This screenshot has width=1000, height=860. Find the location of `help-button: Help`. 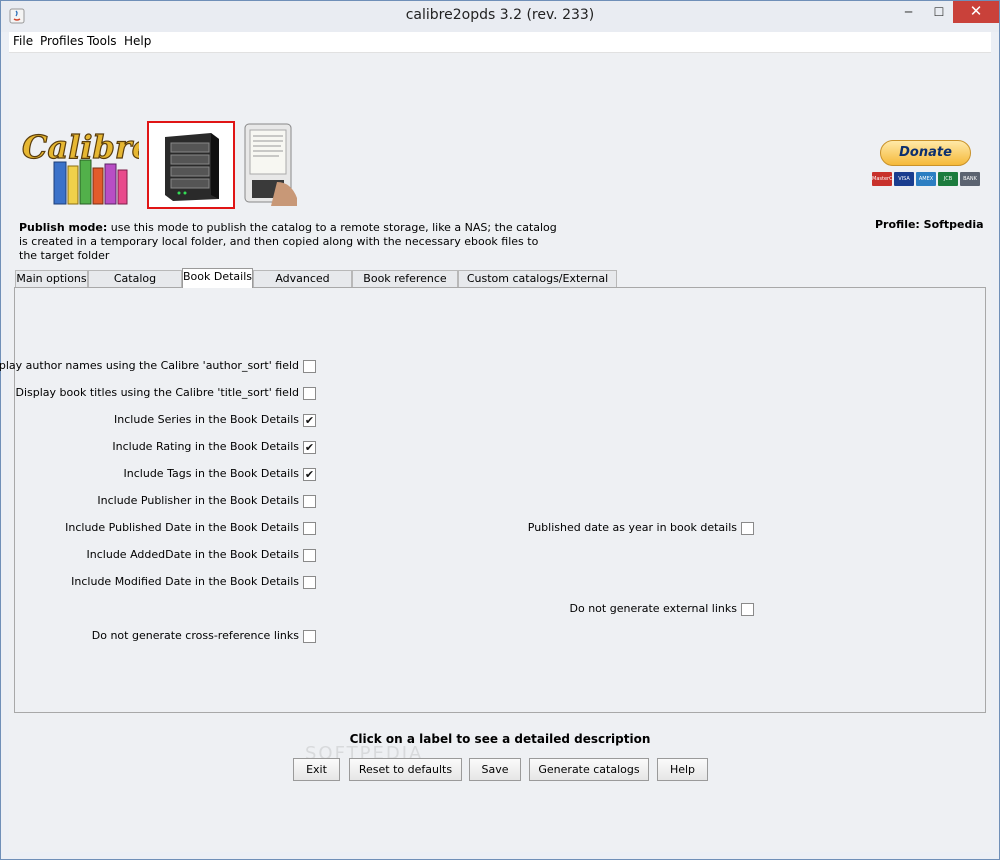

help-button: Help is located at coordinates (682, 769).